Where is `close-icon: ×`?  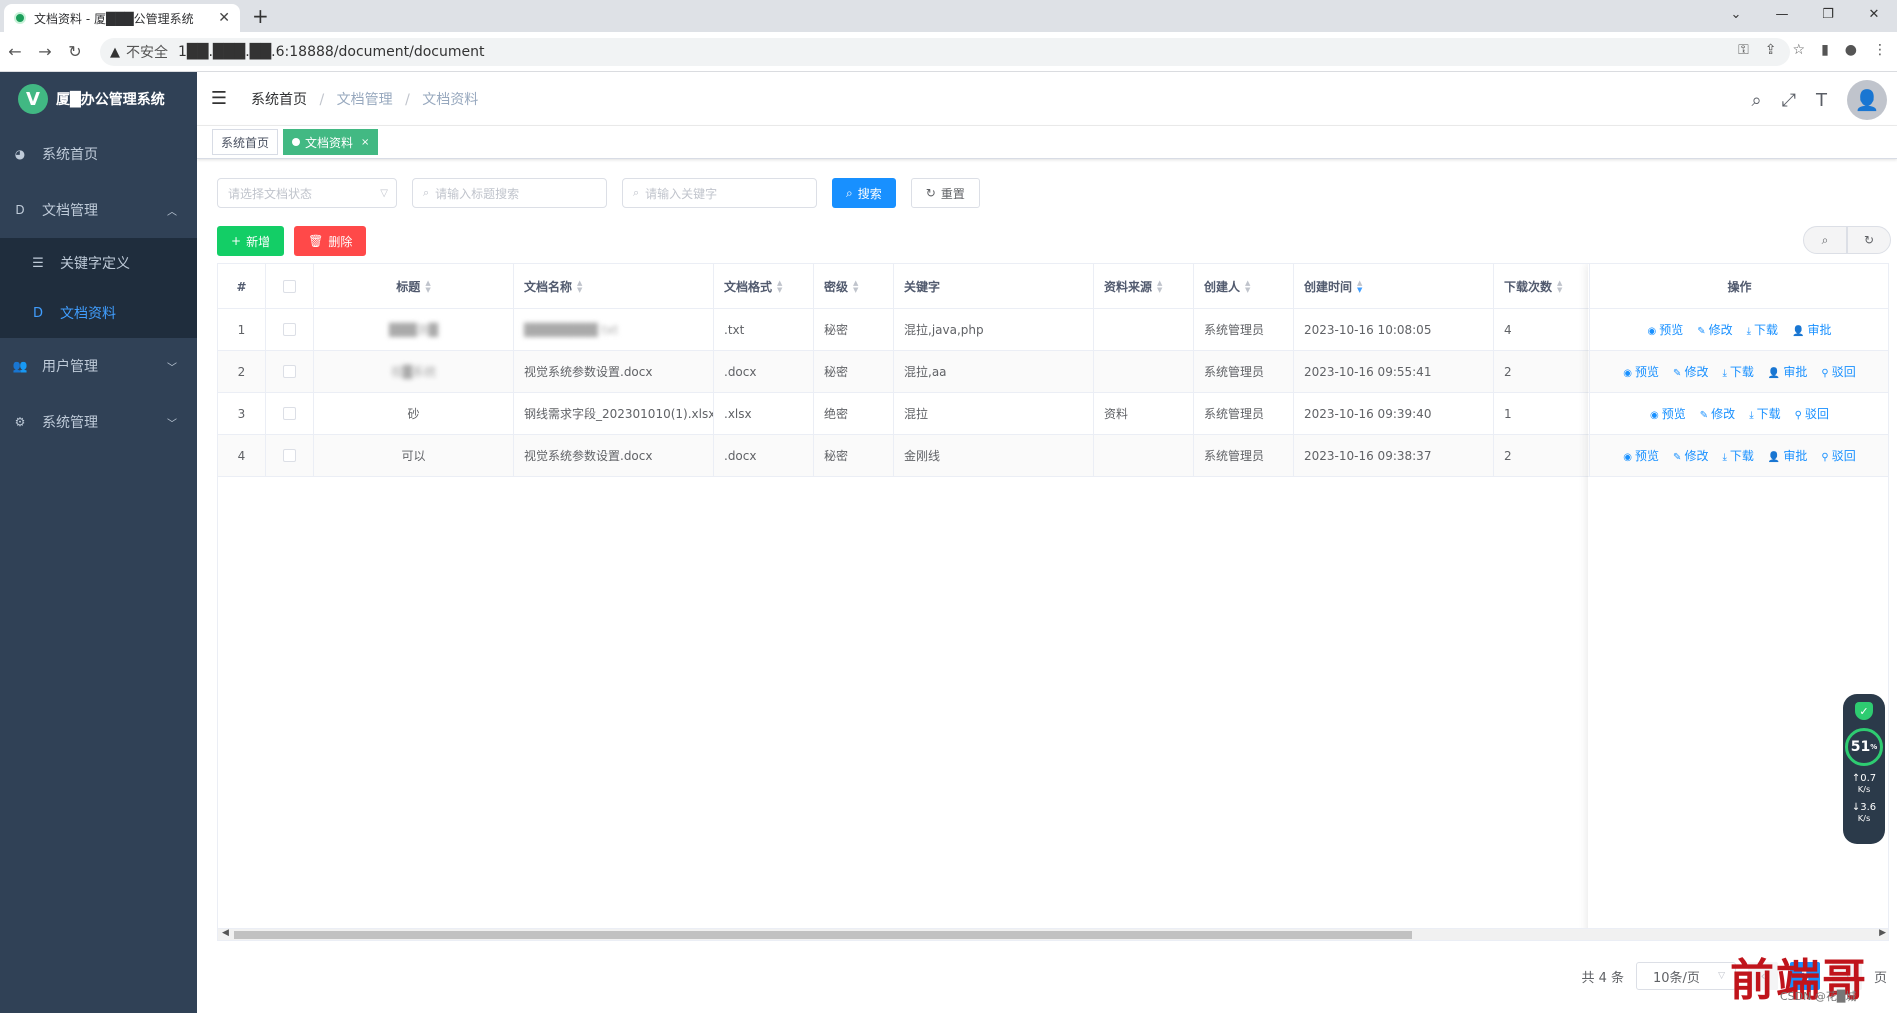
close-icon: × is located at coordinates (365, 142).